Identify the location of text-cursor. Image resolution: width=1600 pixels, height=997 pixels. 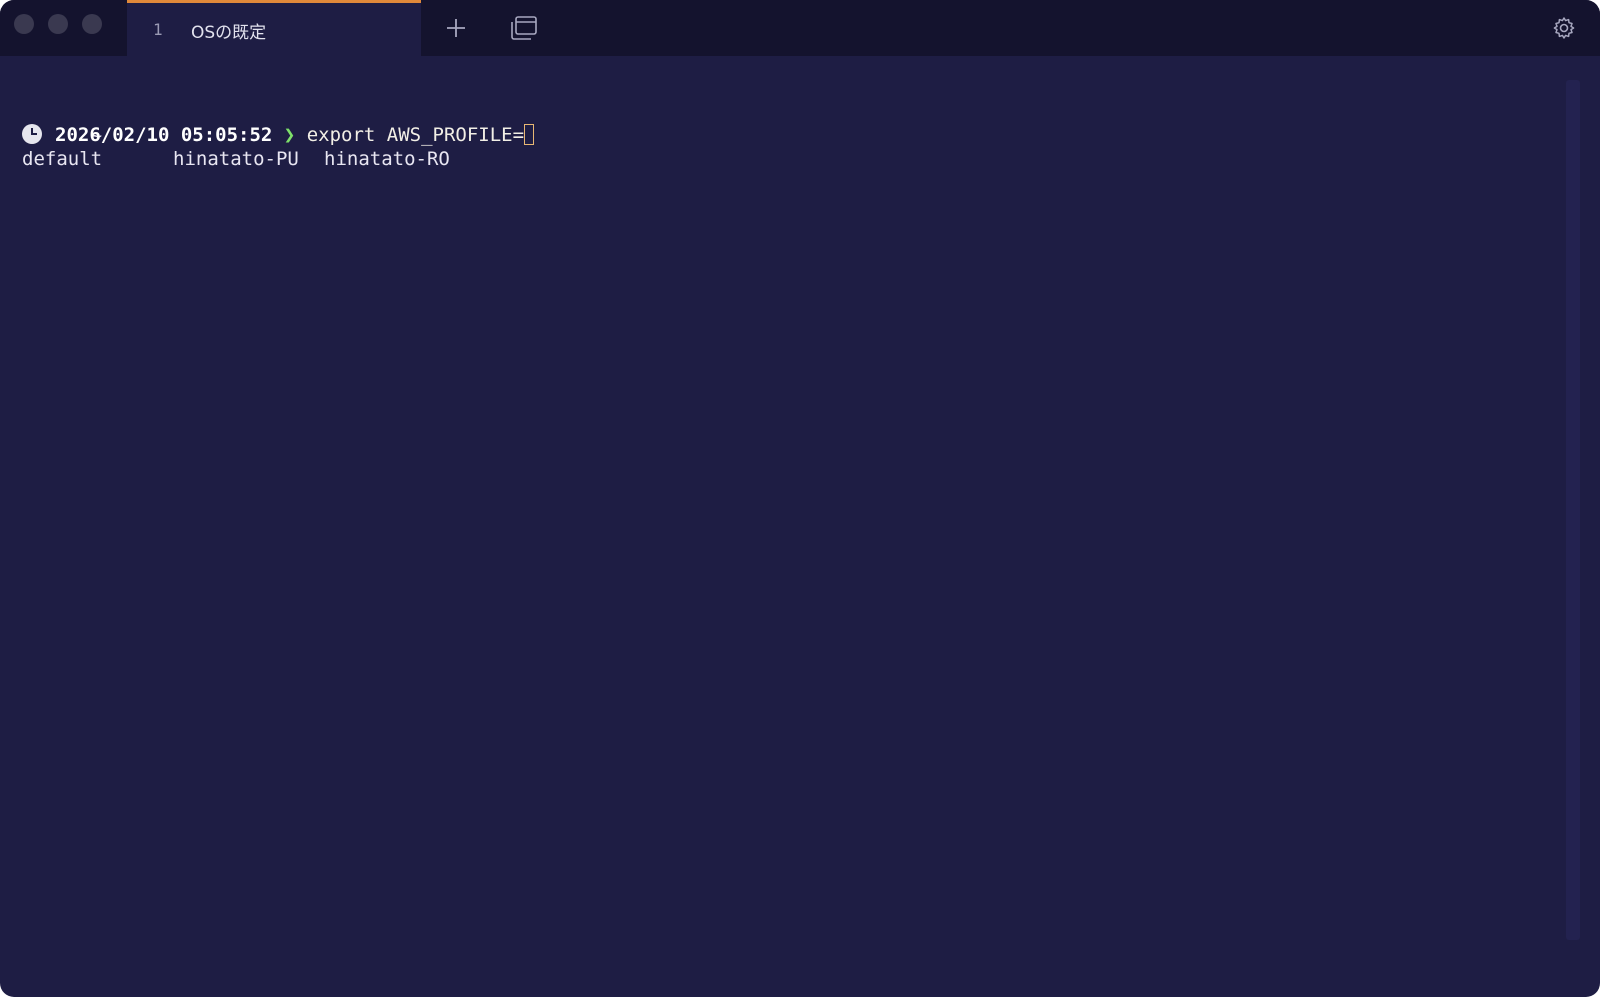
(529, 134).